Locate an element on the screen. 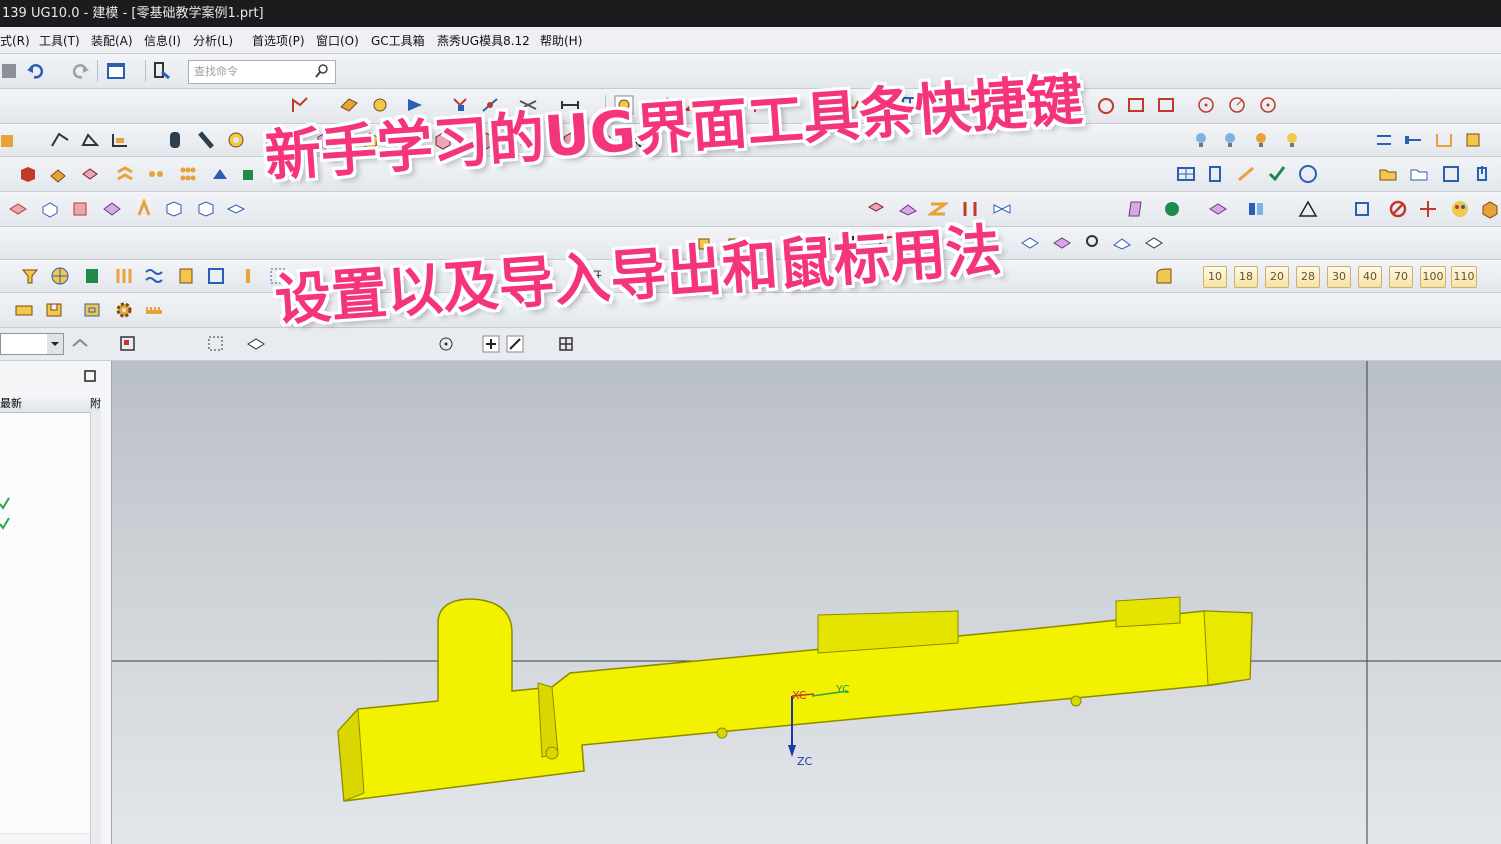  line-snap-icon is located at coordinates (515, 344).